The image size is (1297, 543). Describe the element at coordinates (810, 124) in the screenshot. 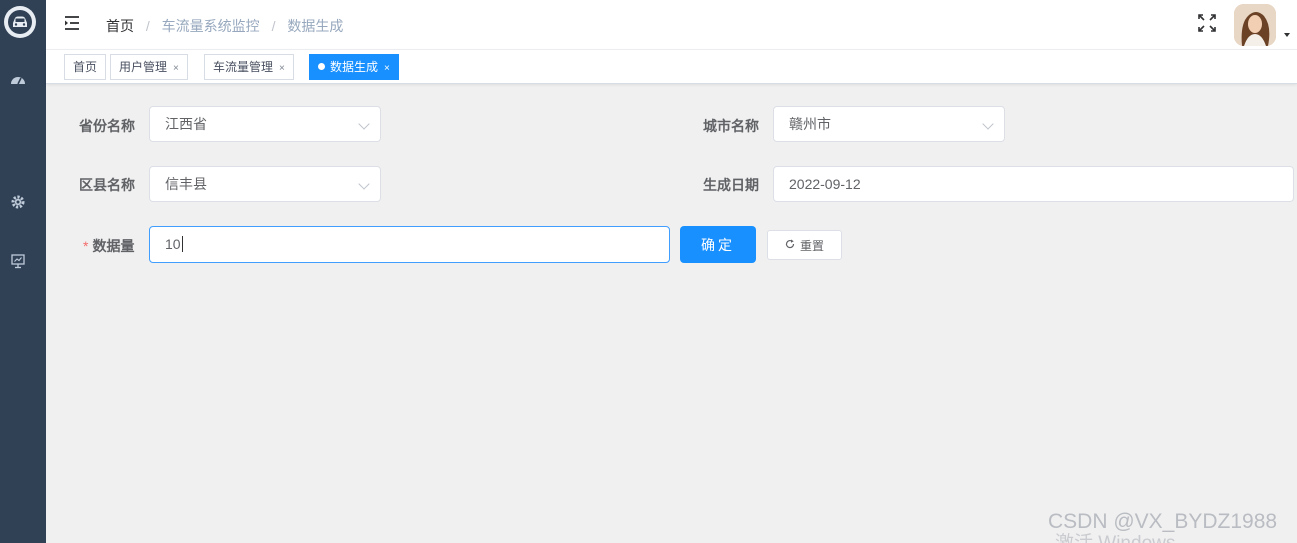

I see `city-value: 赣州市` at that location.